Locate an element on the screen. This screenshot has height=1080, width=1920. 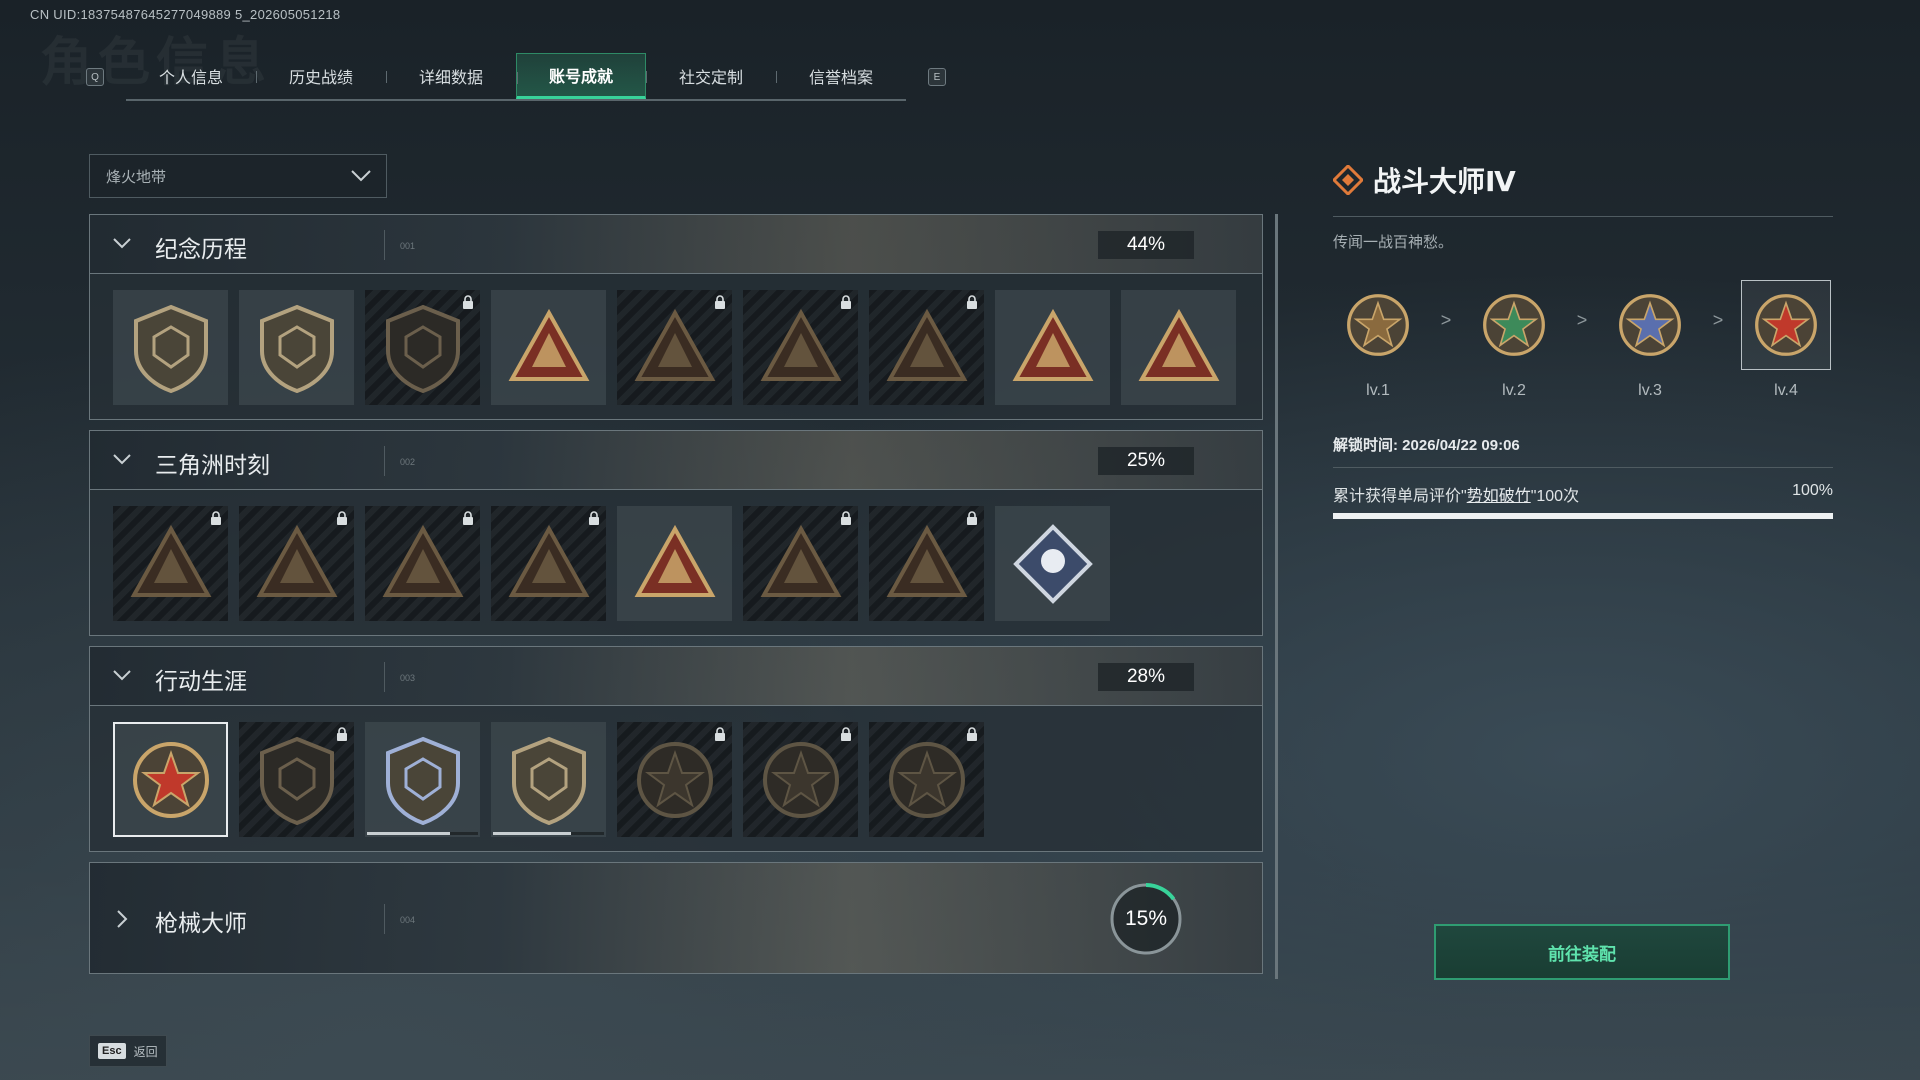
detail-title: 战斗大师Ⅳ is located at coordinates (1444, 181).